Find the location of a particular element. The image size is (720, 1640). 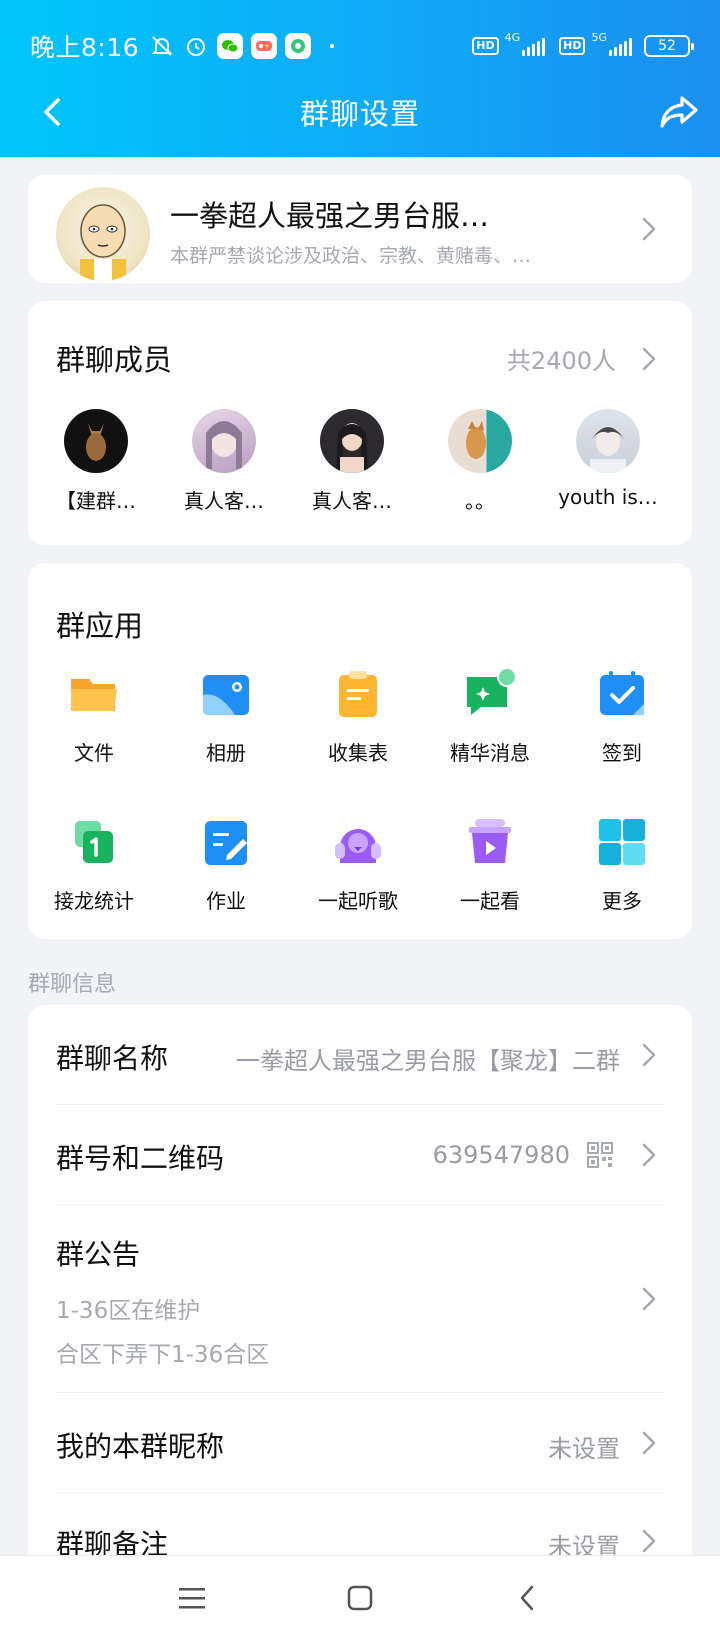

status-bar: 晚上8:16 HD 4G HD 5G 52 is located at coordinates (362, 46).